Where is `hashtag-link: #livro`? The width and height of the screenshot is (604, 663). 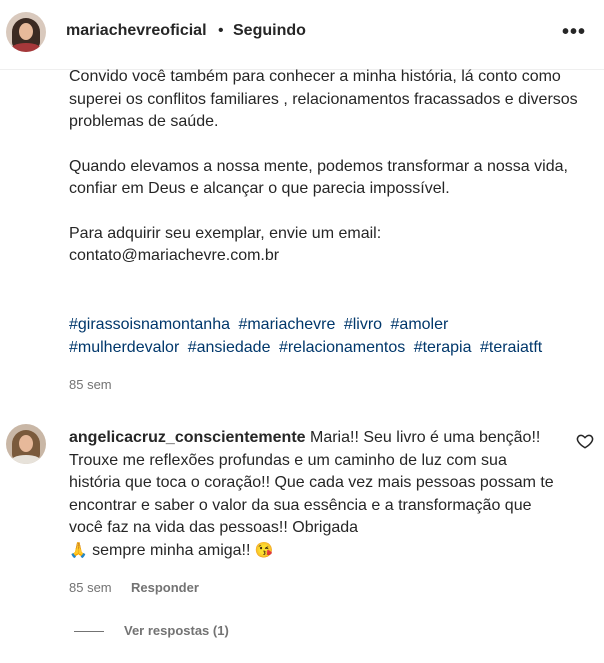 hashtag-link: #livro is located at coordinates (363, 324).